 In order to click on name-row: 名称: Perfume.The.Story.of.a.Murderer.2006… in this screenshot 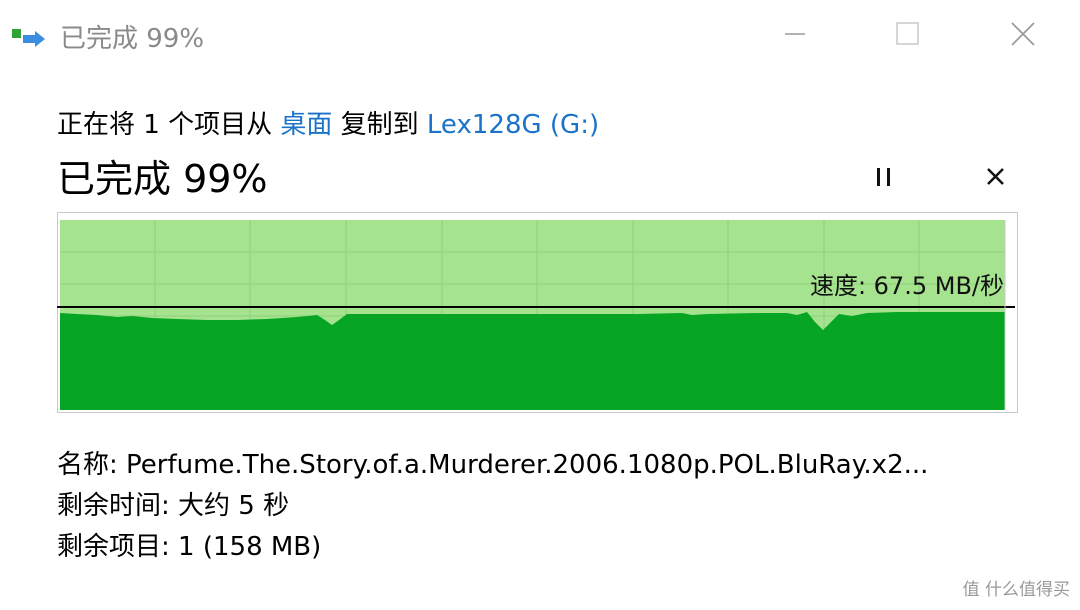, I will do `click(492, 465)`.